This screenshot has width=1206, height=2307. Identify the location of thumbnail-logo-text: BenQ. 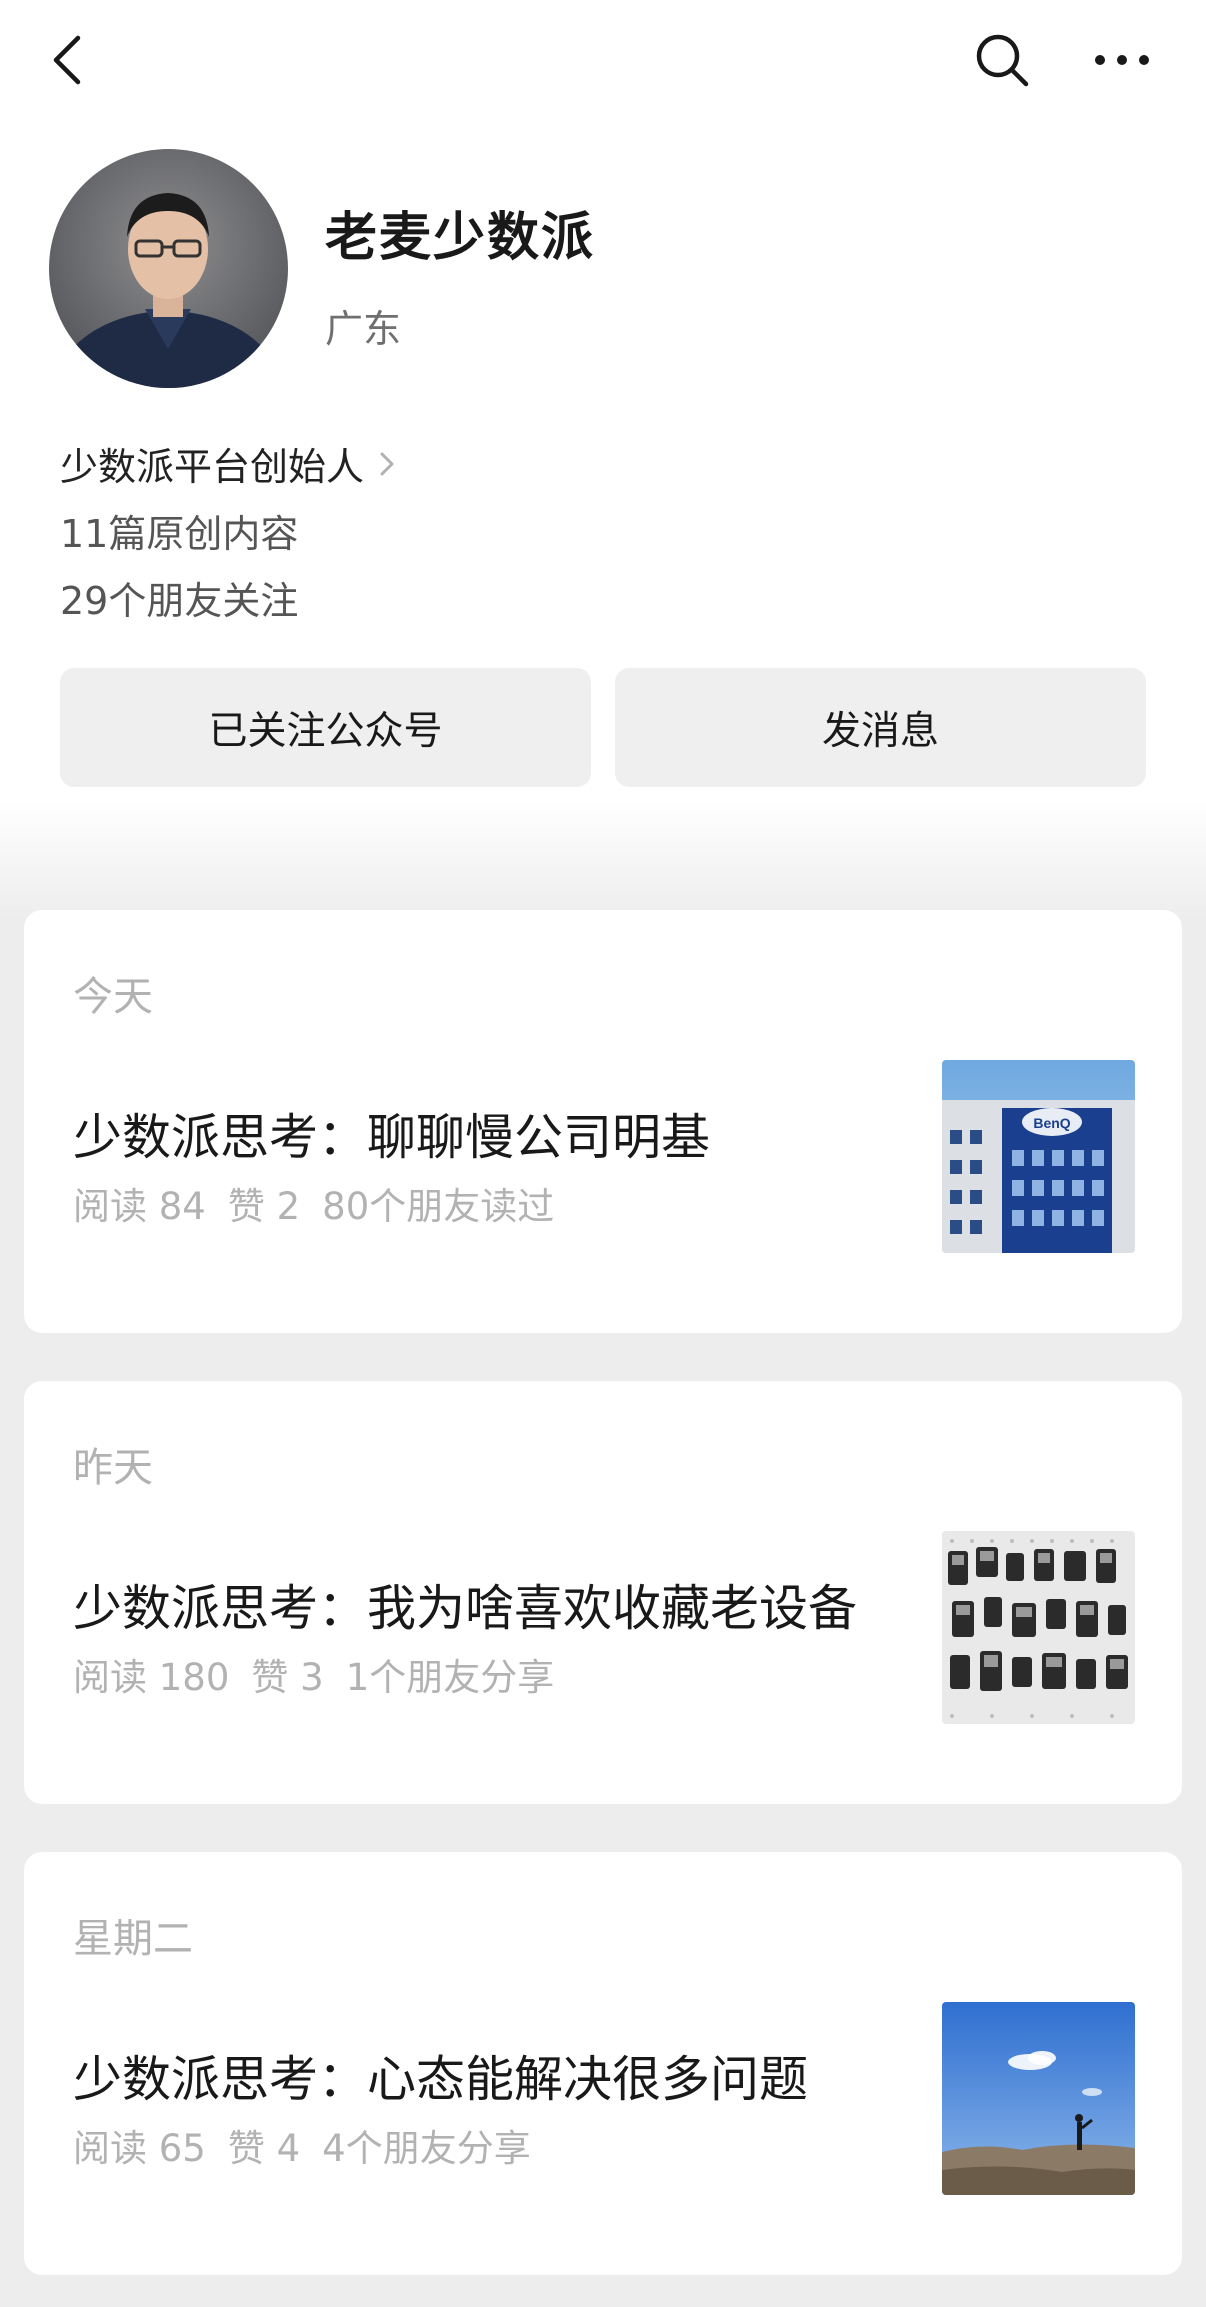
(1051, 1123).